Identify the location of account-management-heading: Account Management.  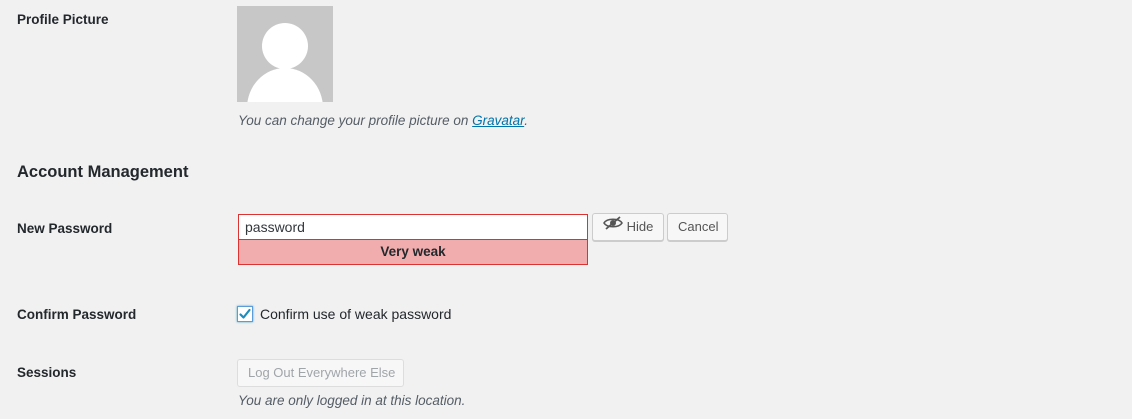
(103, 172).